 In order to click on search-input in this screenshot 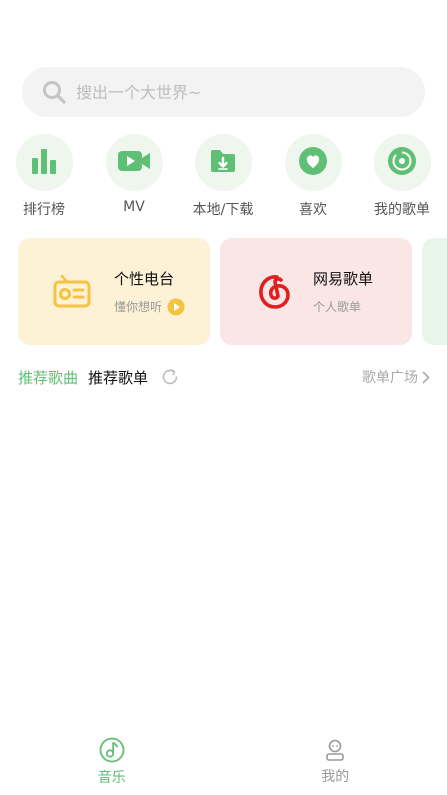, I will do `click(236, 92)`.